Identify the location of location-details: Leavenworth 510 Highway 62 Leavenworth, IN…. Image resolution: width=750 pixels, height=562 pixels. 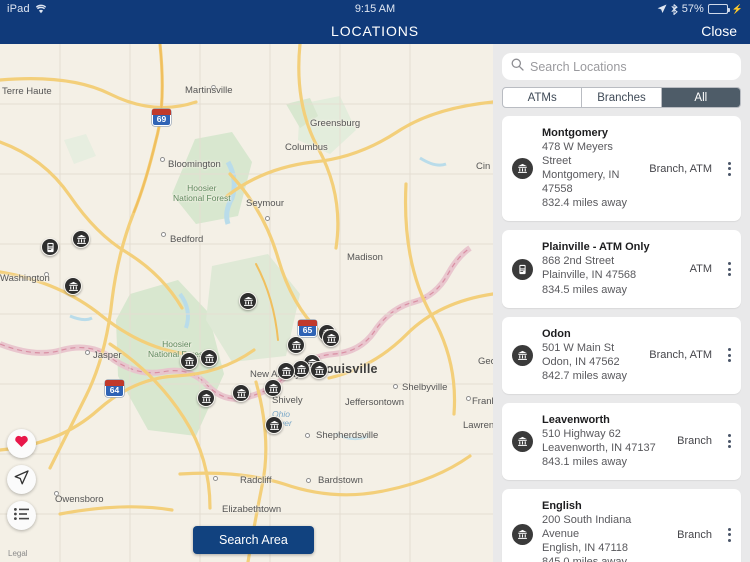
(603, 441).